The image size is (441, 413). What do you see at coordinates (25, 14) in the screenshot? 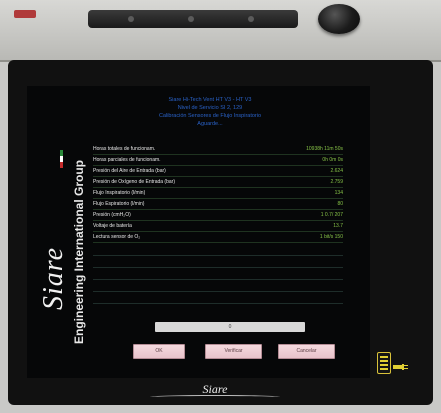
I see `device-side-indicator` at bounding box center [25, 14].